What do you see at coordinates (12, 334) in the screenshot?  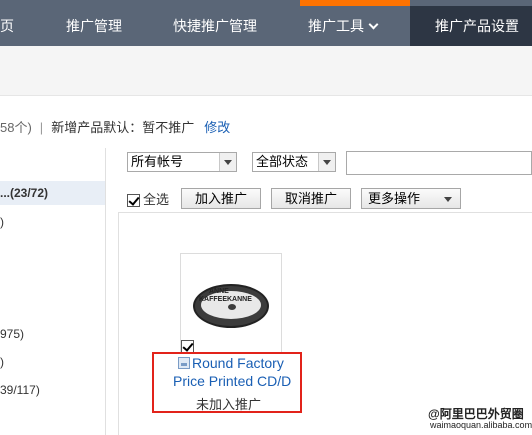 I see `sidebar-item-group-3: 975)` at bounding box center [12, 334].